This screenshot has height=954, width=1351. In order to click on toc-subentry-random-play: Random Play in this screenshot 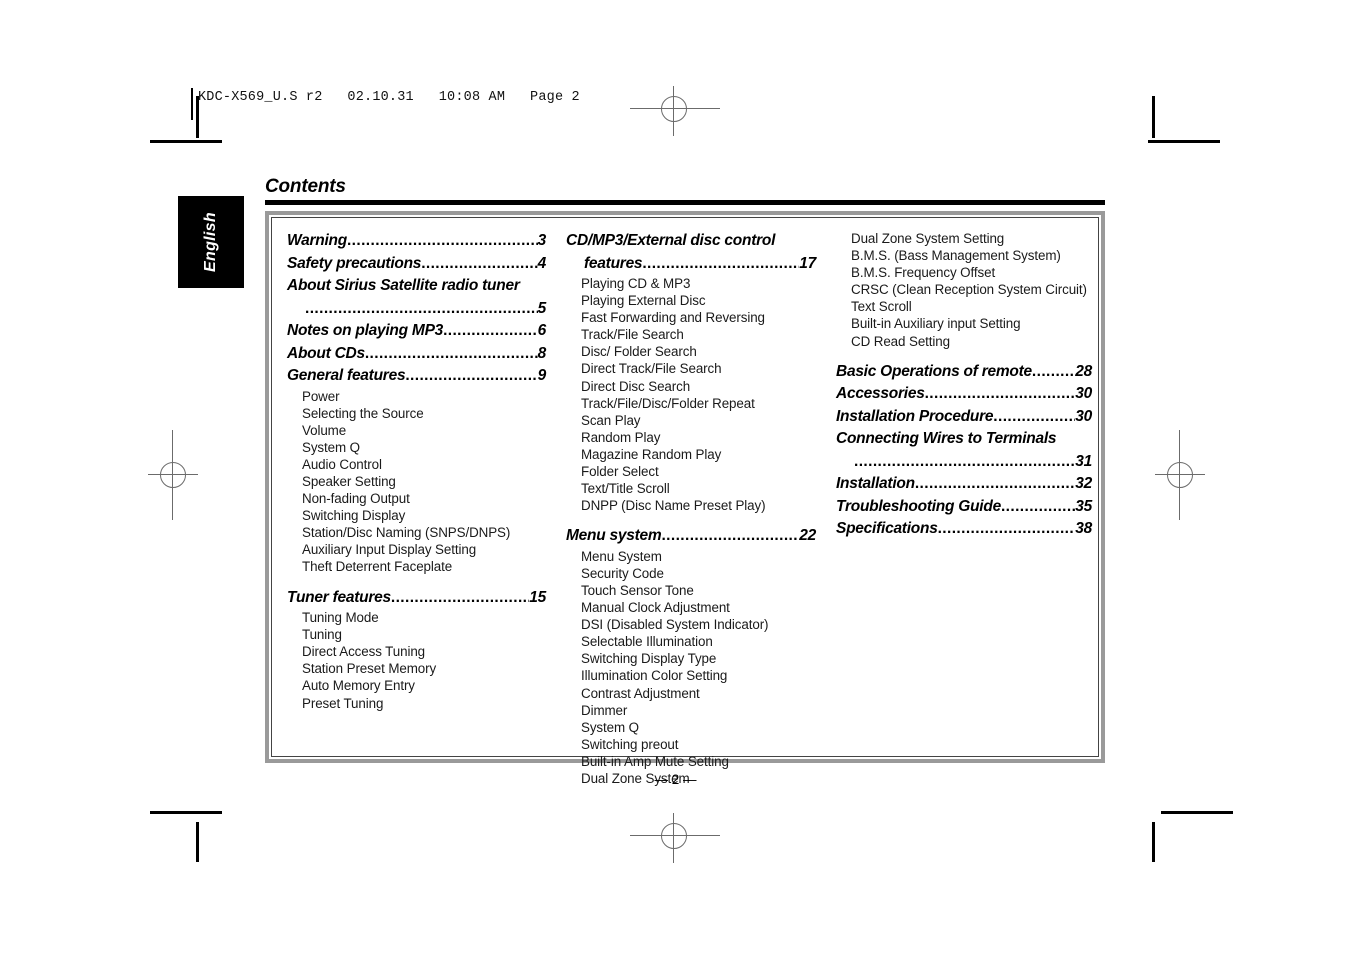, I will do `click(691, 437)`.